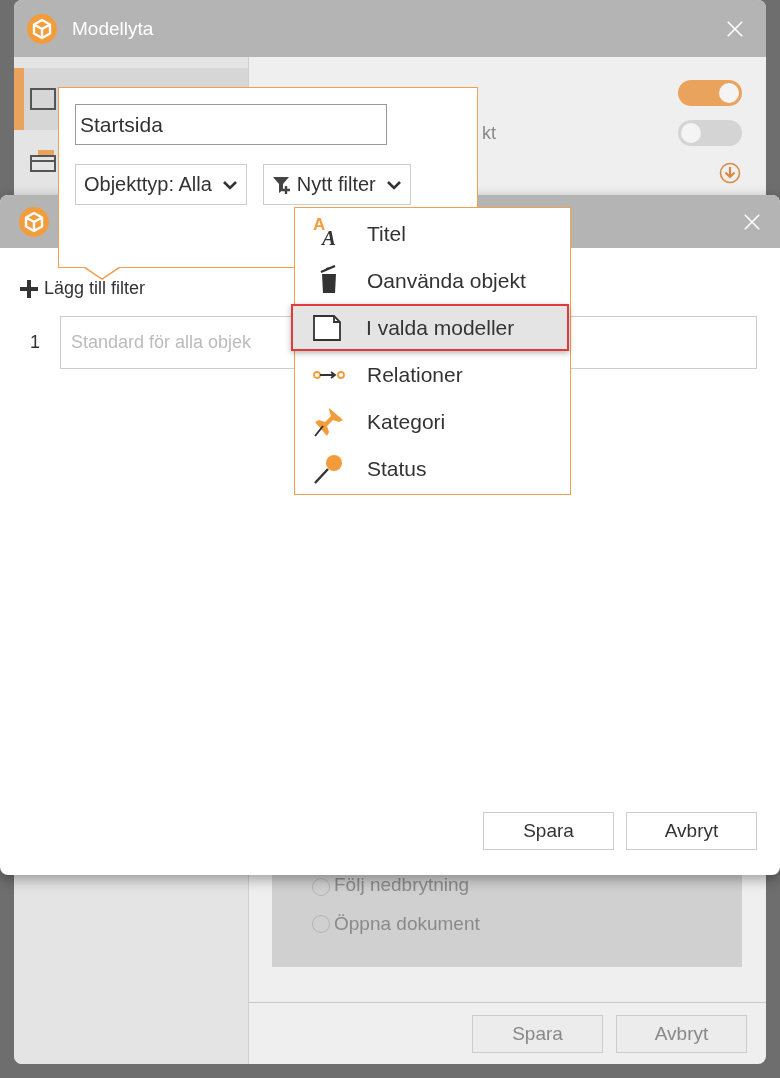  I want to click on row-number: 1, so click(35, 342).